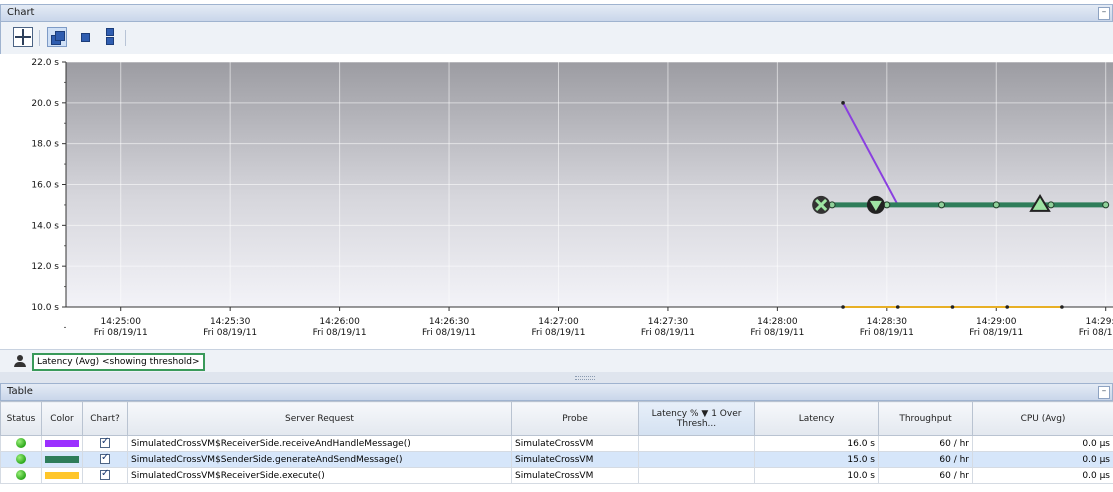  Describe the element at coordinates (556, 360) in the screenshot. I see `legend-bar: Latency (Avg) <showing threshold>` at that location.